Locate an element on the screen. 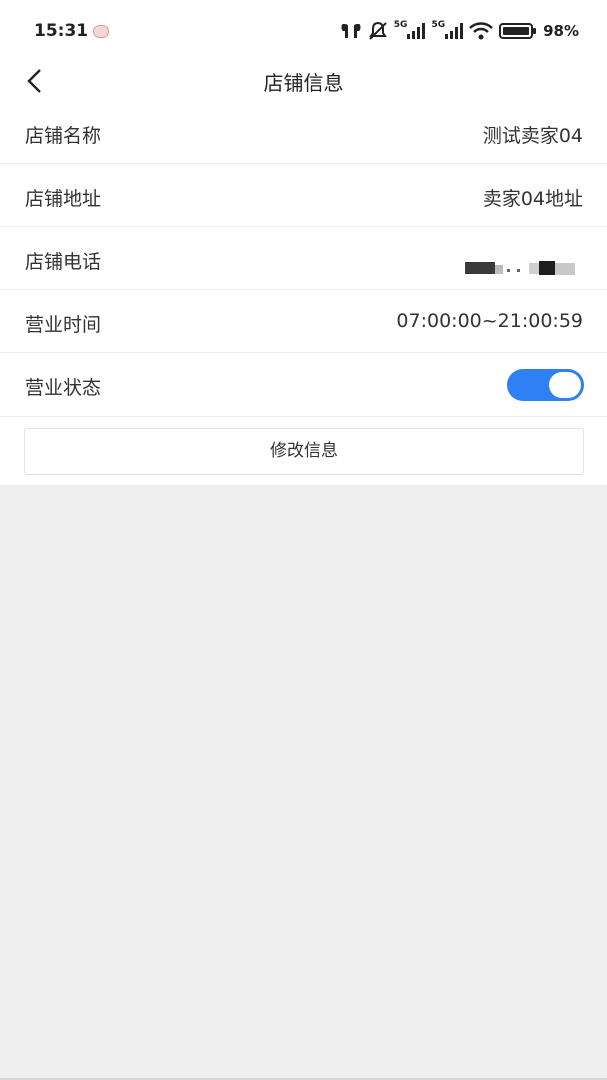 The height and width of the screenshot is (1080, 607). mute-bell-icon is located at coordinates (378, 31).